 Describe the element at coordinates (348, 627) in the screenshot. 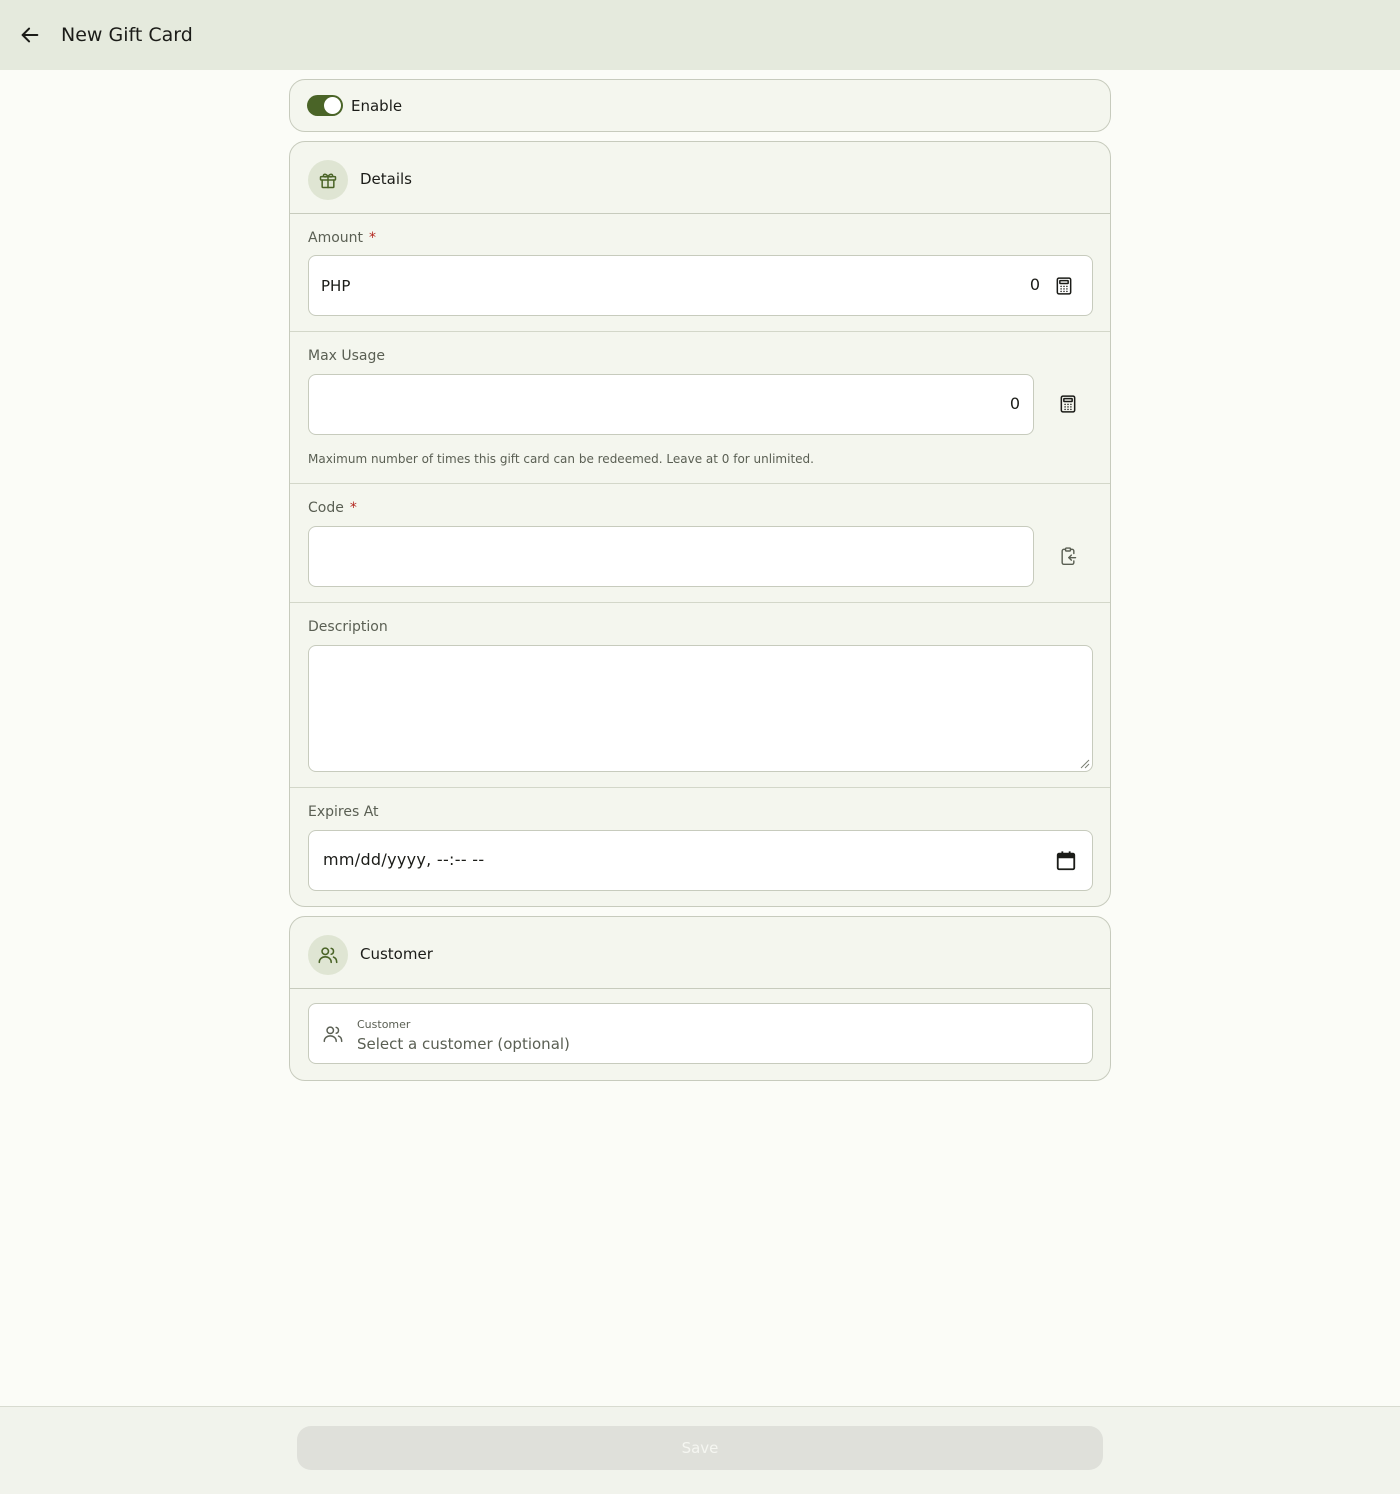

I see `description-label: Description` at that location.